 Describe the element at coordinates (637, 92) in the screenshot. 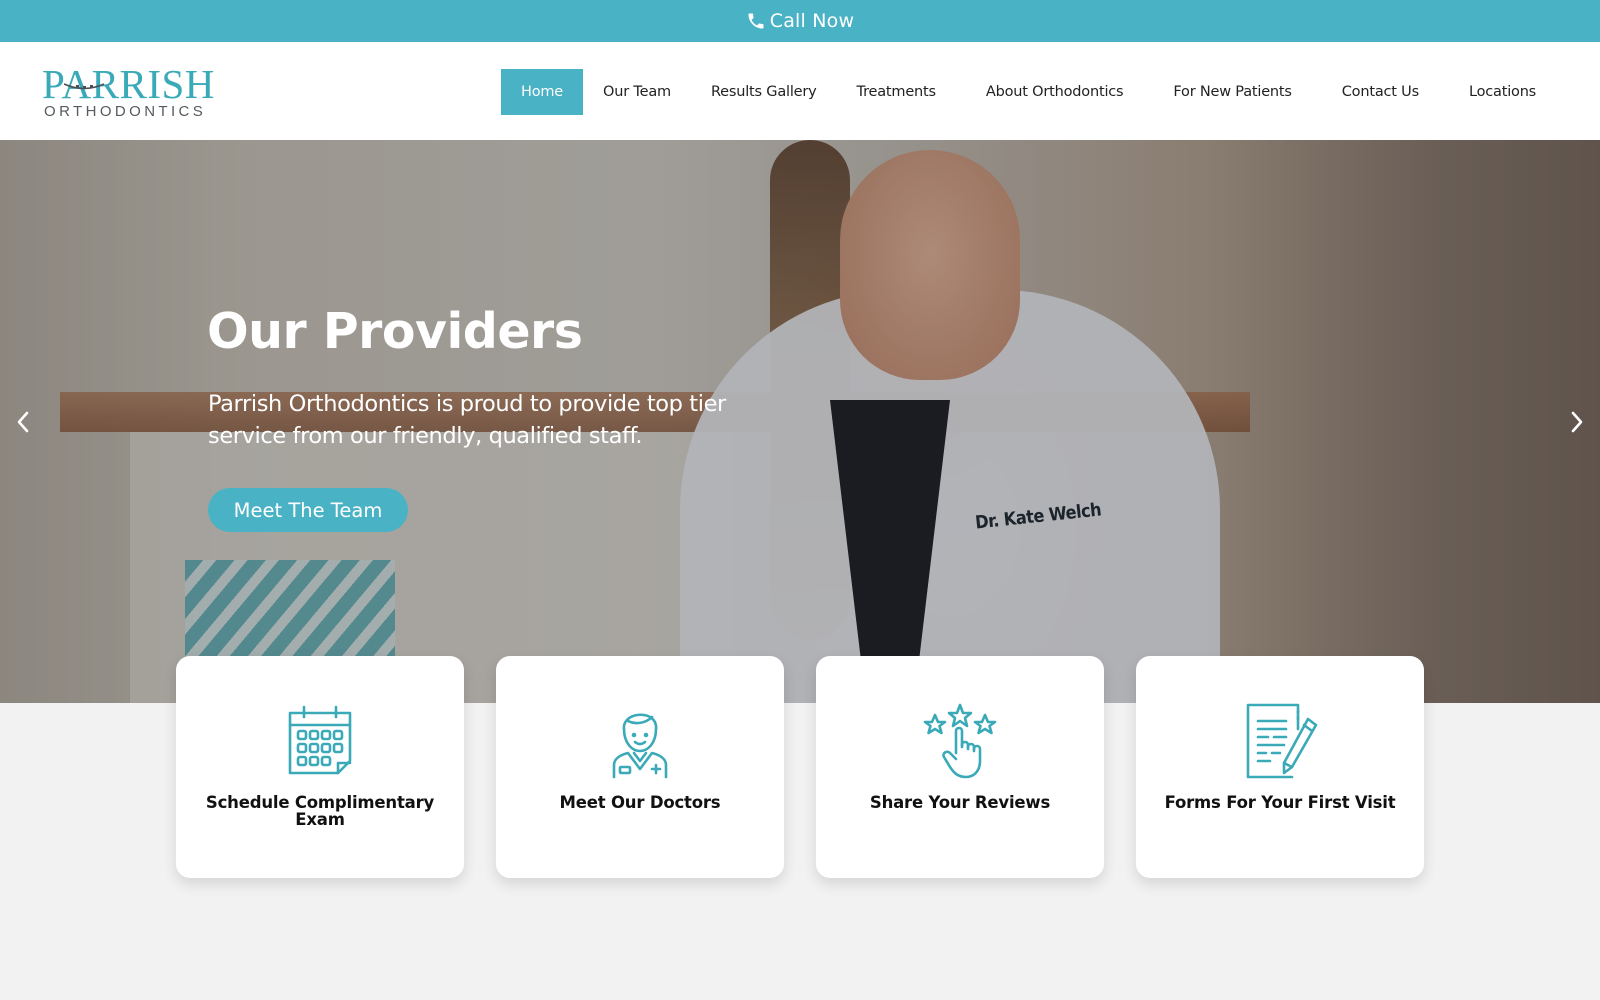

I see `nav-our-team: Our Team` at that location.